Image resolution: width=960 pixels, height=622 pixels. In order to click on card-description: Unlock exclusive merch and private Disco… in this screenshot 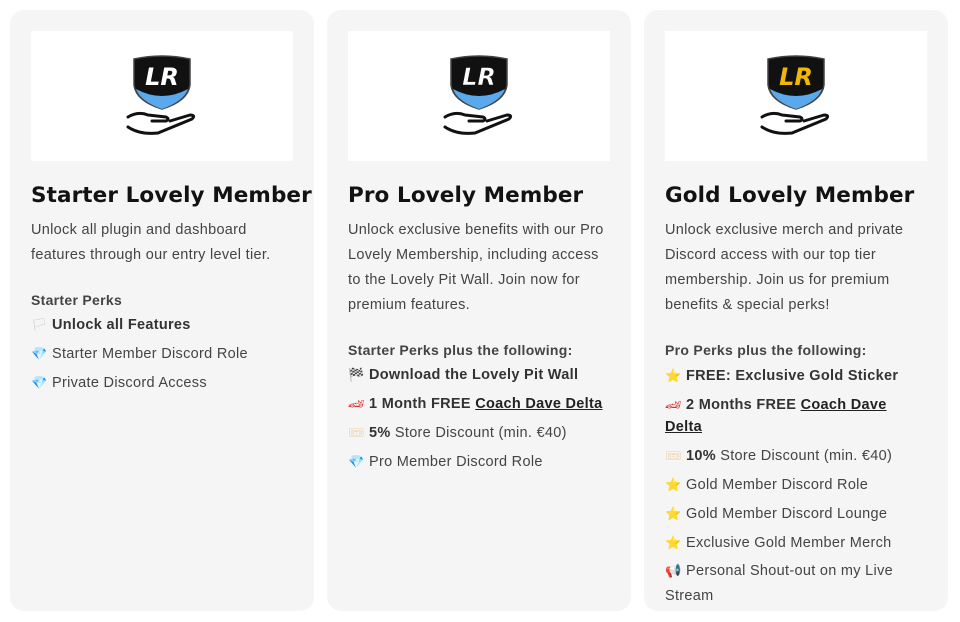, I will do `click(784, 267)`.